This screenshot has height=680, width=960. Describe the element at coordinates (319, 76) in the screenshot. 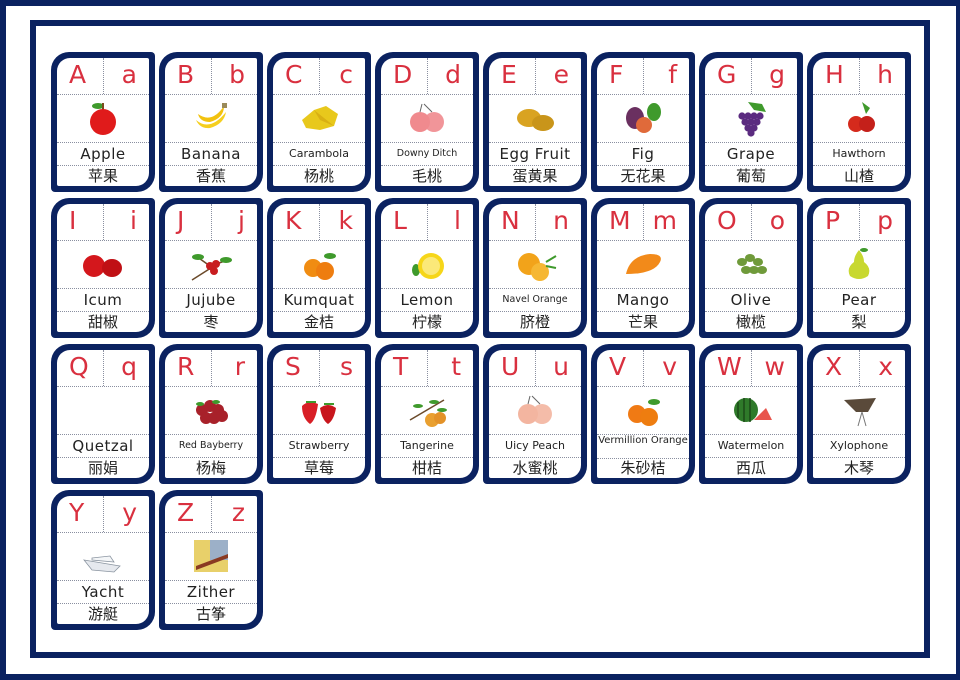

I see `letter-row: C c` at that location.